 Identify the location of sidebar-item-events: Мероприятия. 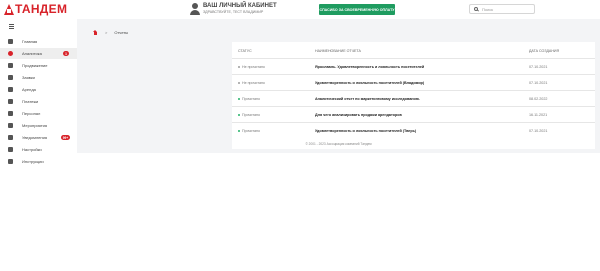
(38, 125).